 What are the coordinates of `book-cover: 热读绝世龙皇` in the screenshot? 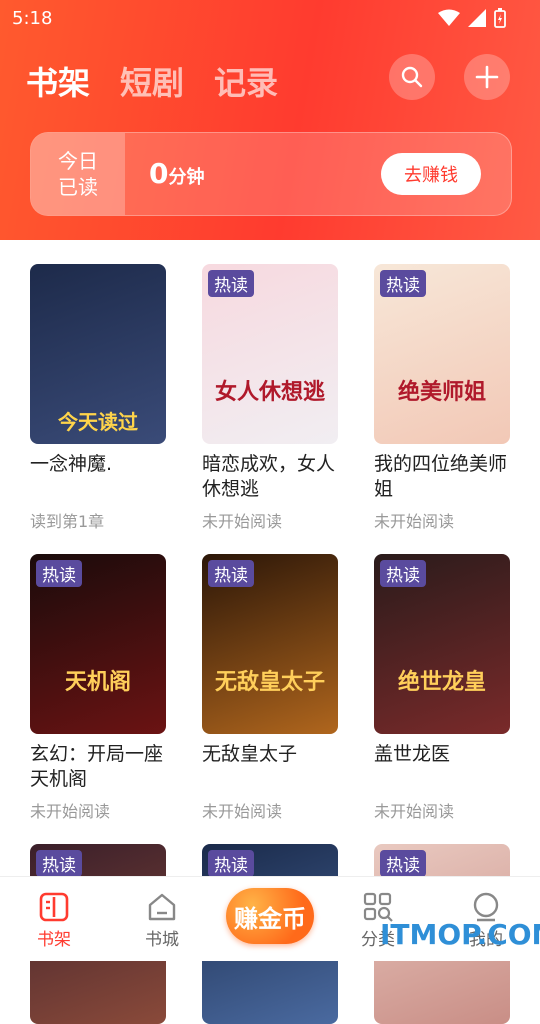 It's located at (442, 644).